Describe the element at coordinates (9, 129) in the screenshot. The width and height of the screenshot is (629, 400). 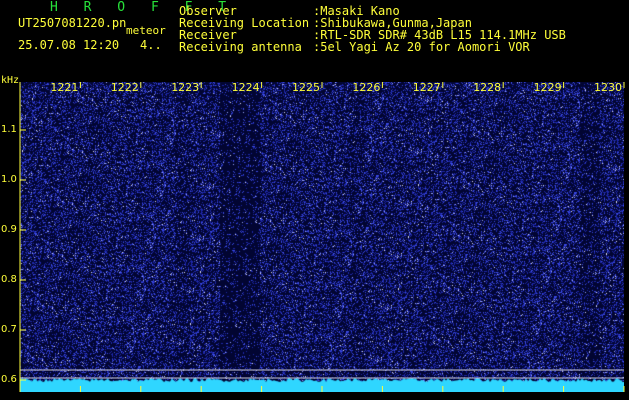
I see `y-tick-label: 1.1` at that location.